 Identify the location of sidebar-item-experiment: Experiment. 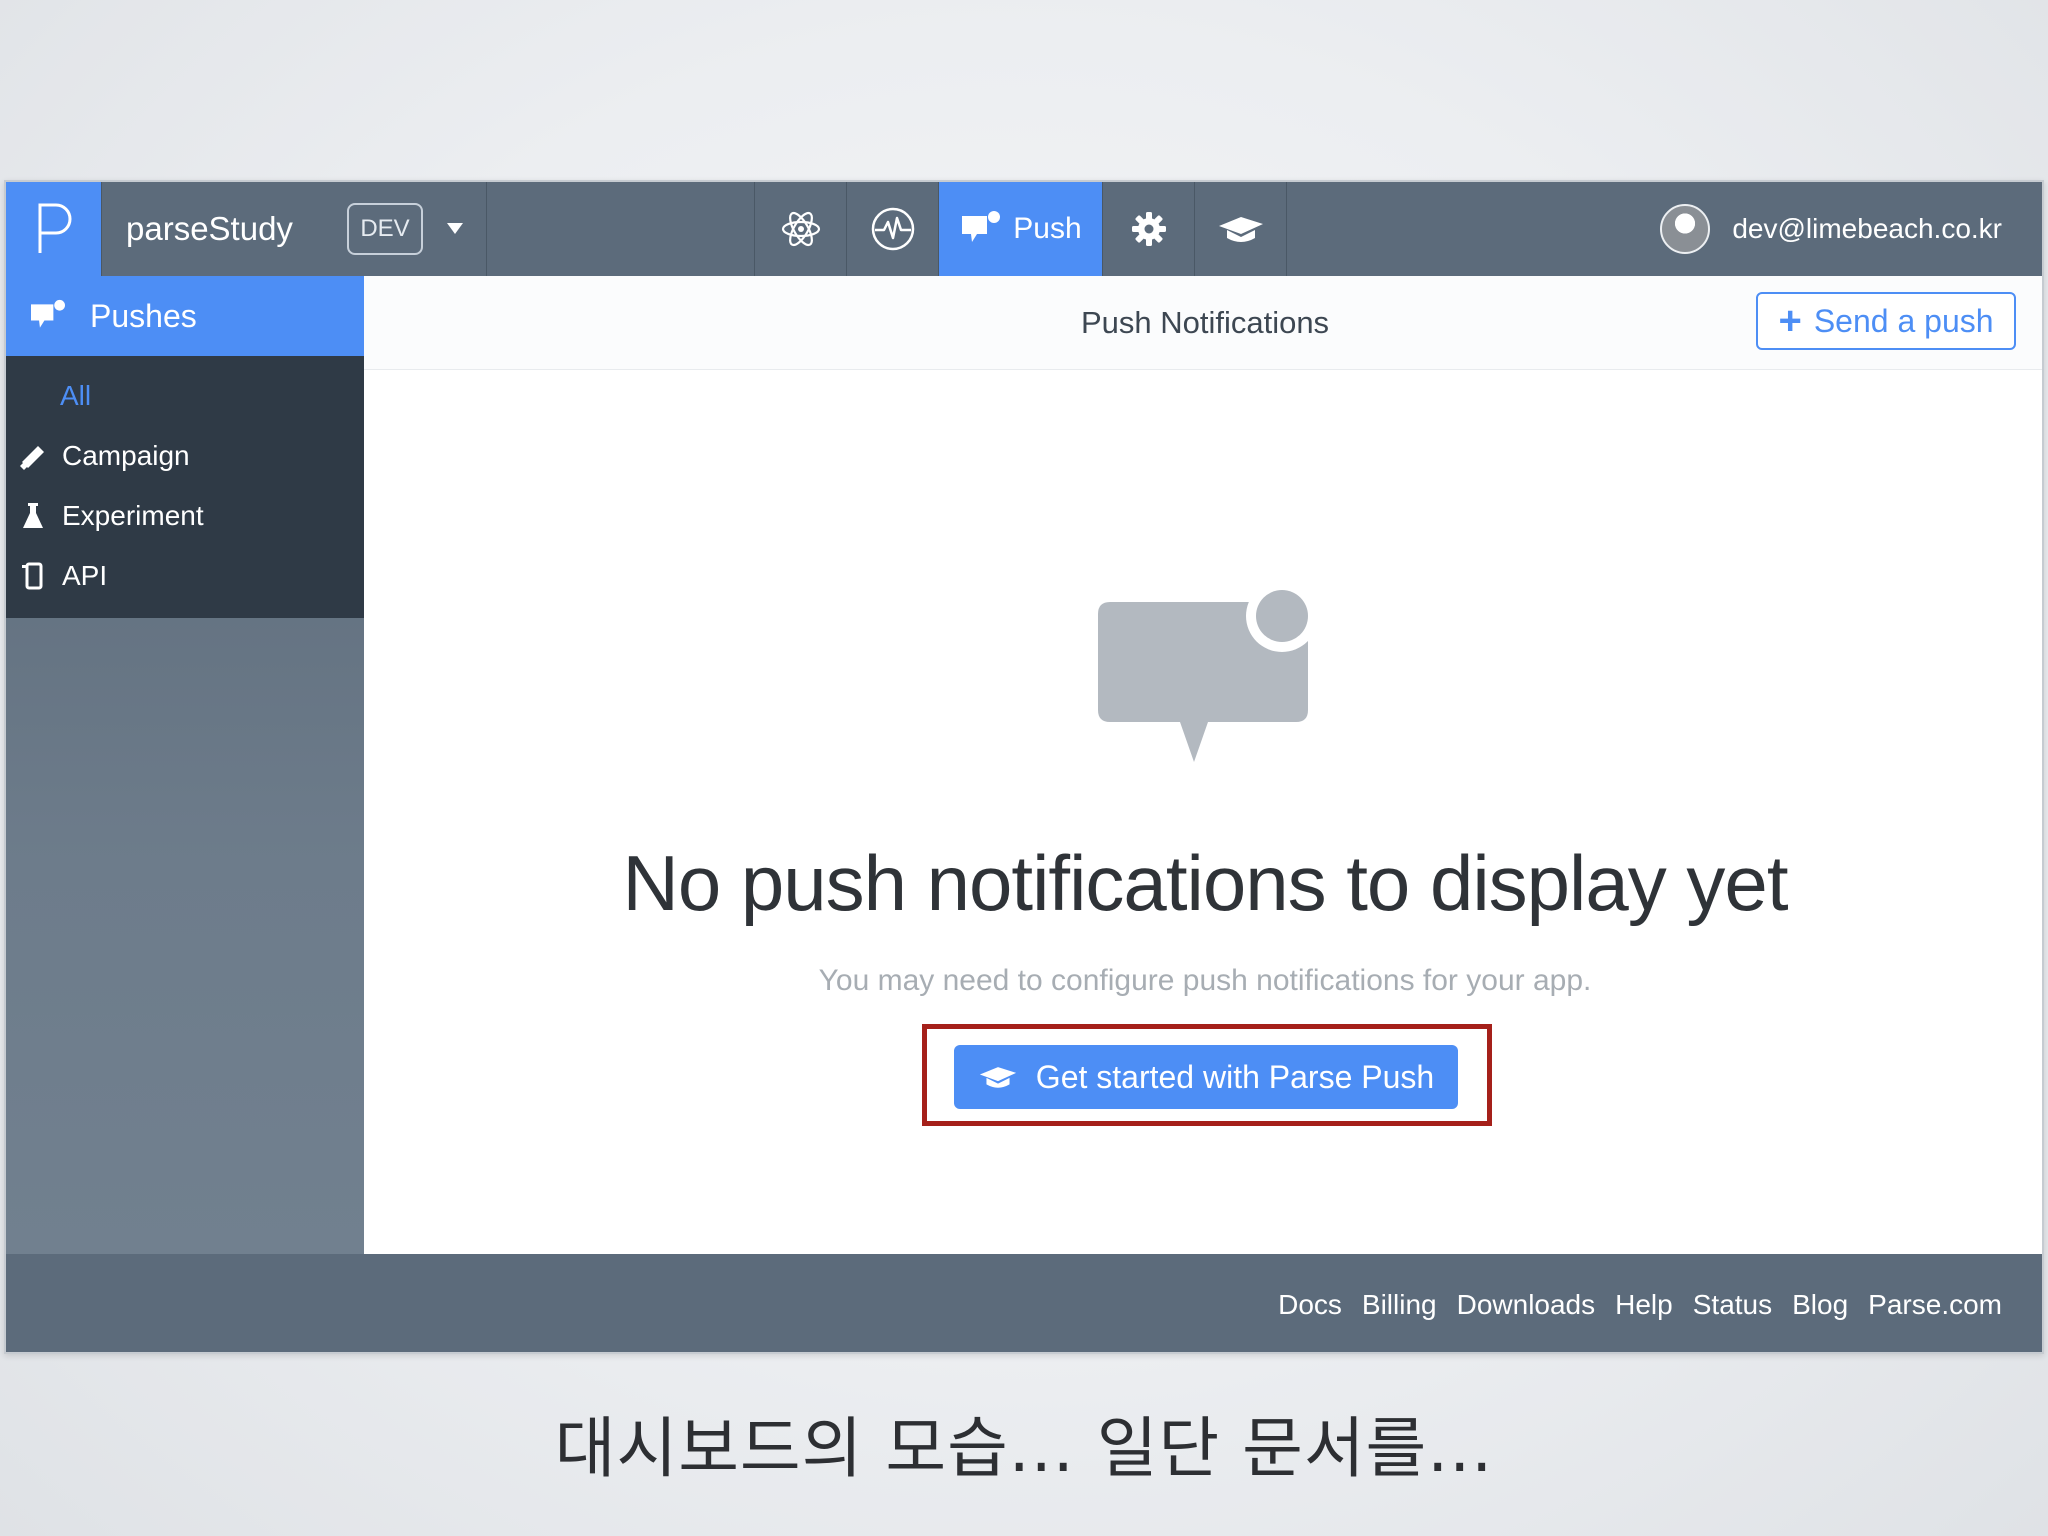
(185, 516).